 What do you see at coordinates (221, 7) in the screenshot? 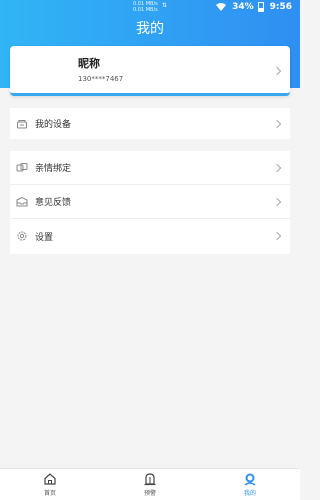
I see `wifi-icon` at bounding box center [221, 7].